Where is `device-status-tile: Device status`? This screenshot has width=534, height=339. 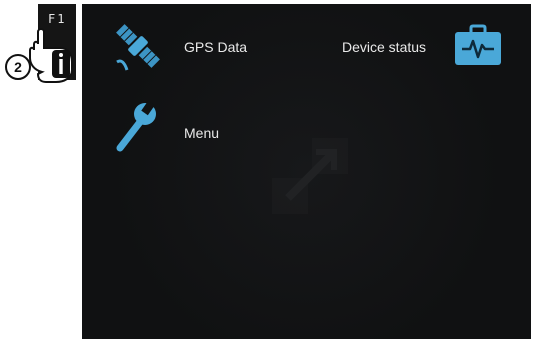 device-status-tile: Device status is located at coordinates (422, 44).